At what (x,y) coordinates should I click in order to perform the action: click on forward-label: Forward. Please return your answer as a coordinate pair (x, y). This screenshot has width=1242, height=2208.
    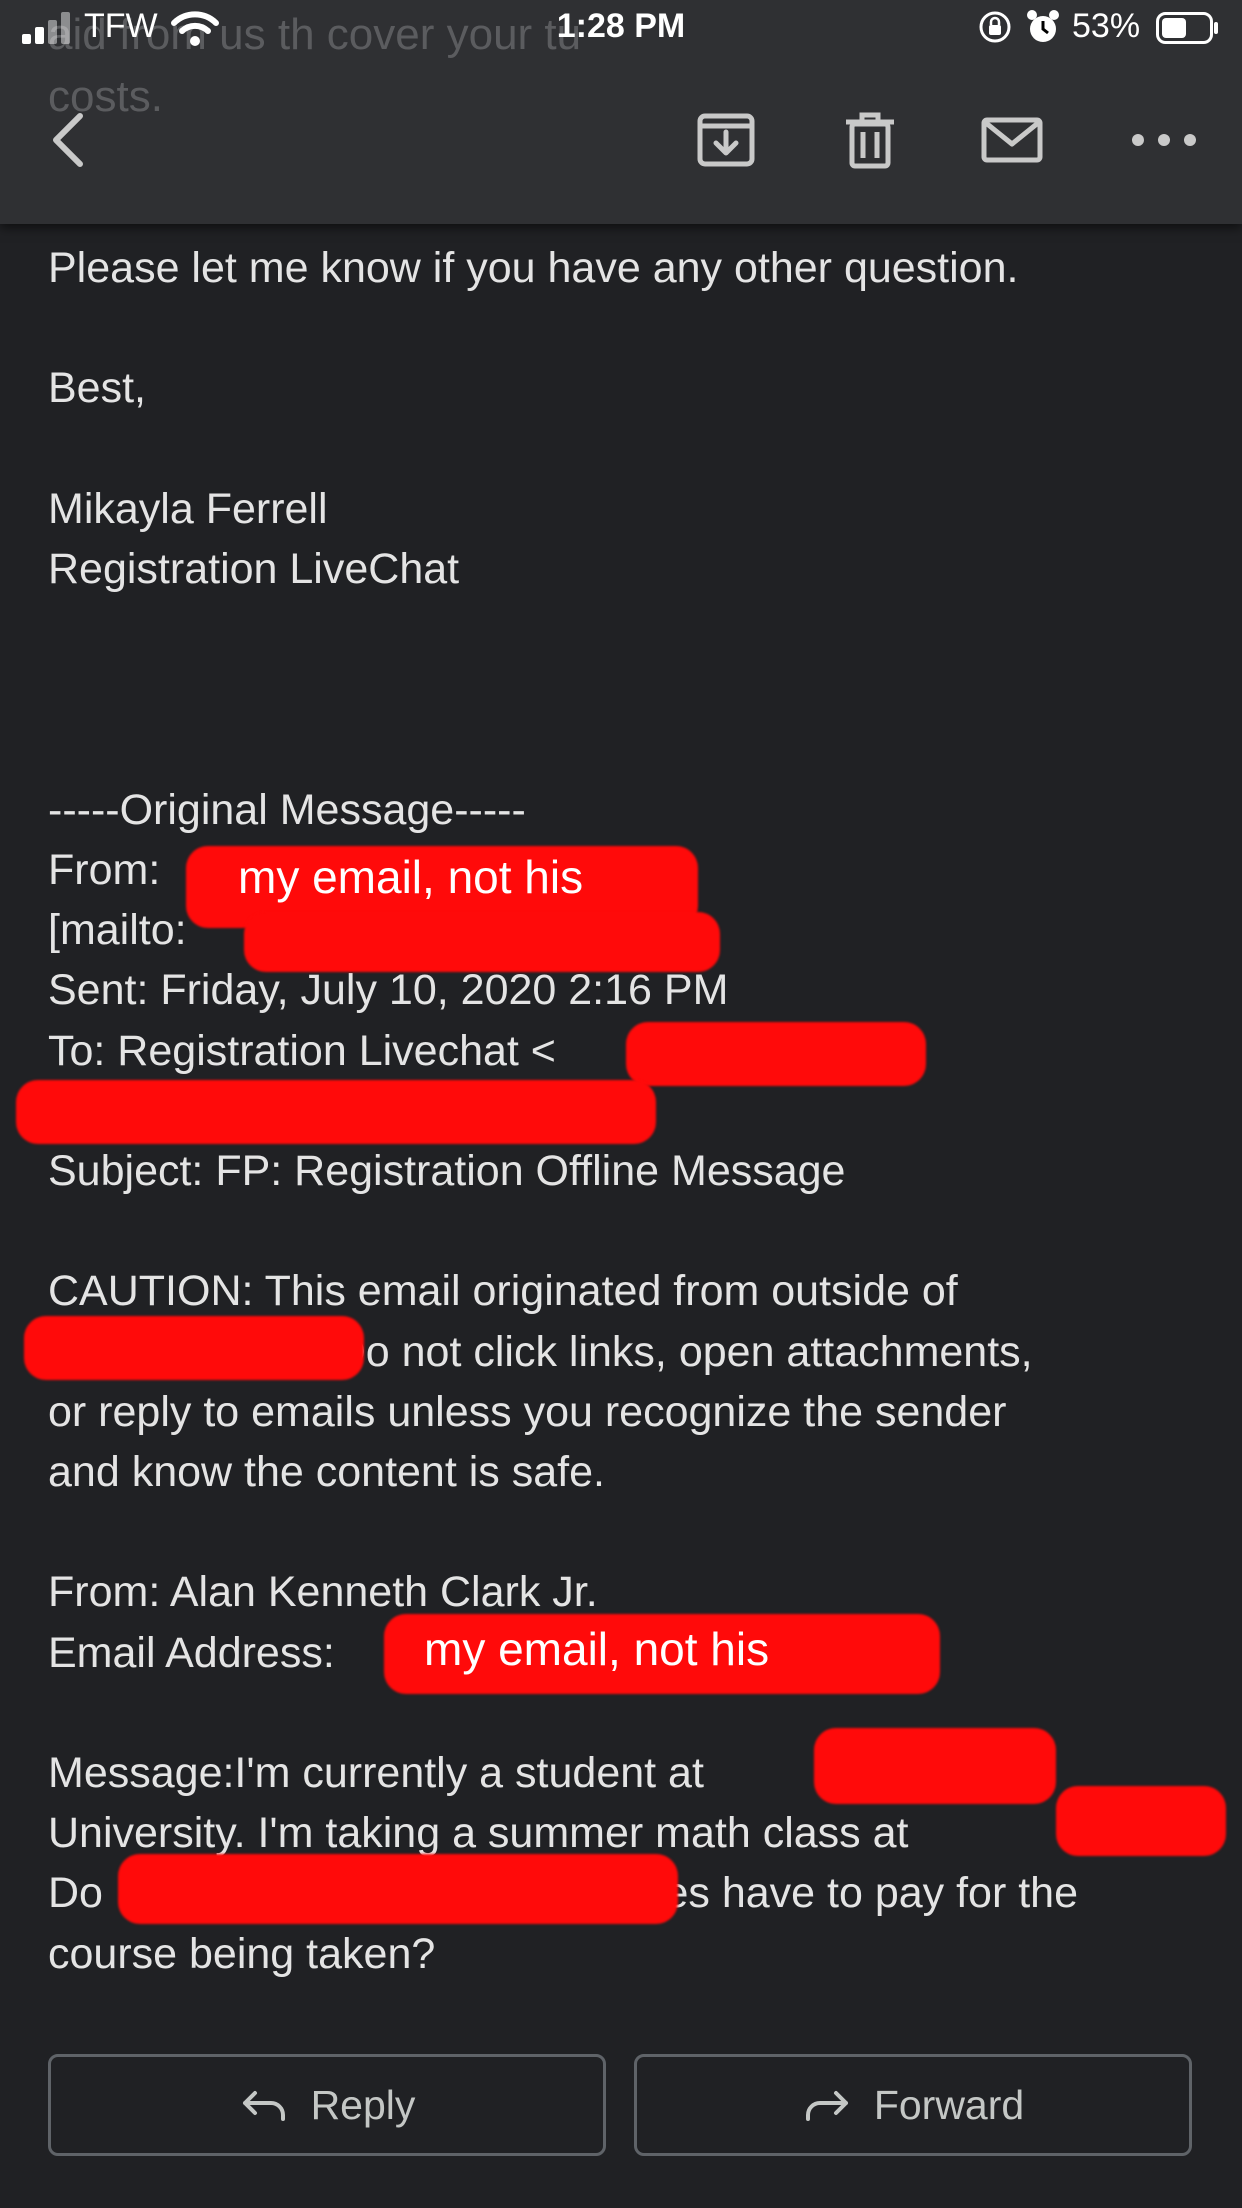
    Looking at the image, I should click on (949, 2104).